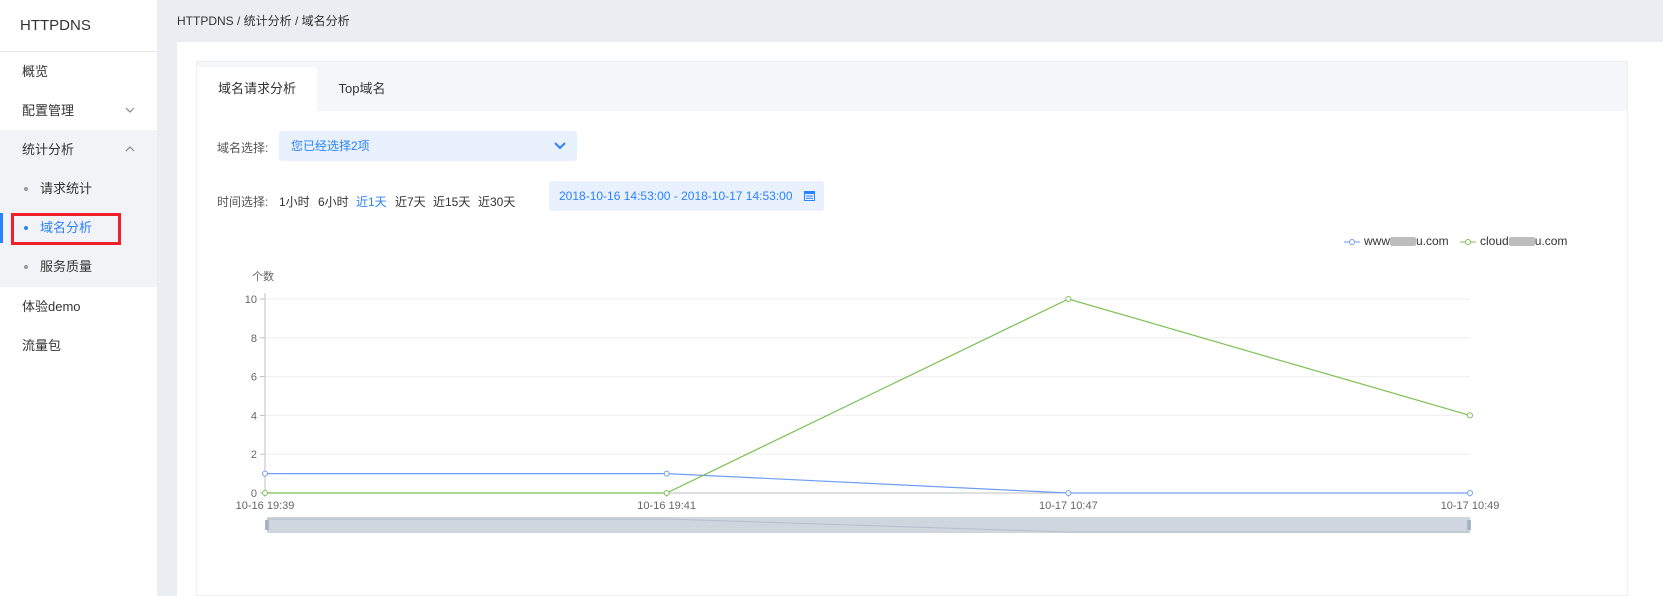 Image resolution: width=1663 pixels, height=596 pixels. Describe the element at coordinates (867, 483) in the screenshot. I see `series-line` at that location.